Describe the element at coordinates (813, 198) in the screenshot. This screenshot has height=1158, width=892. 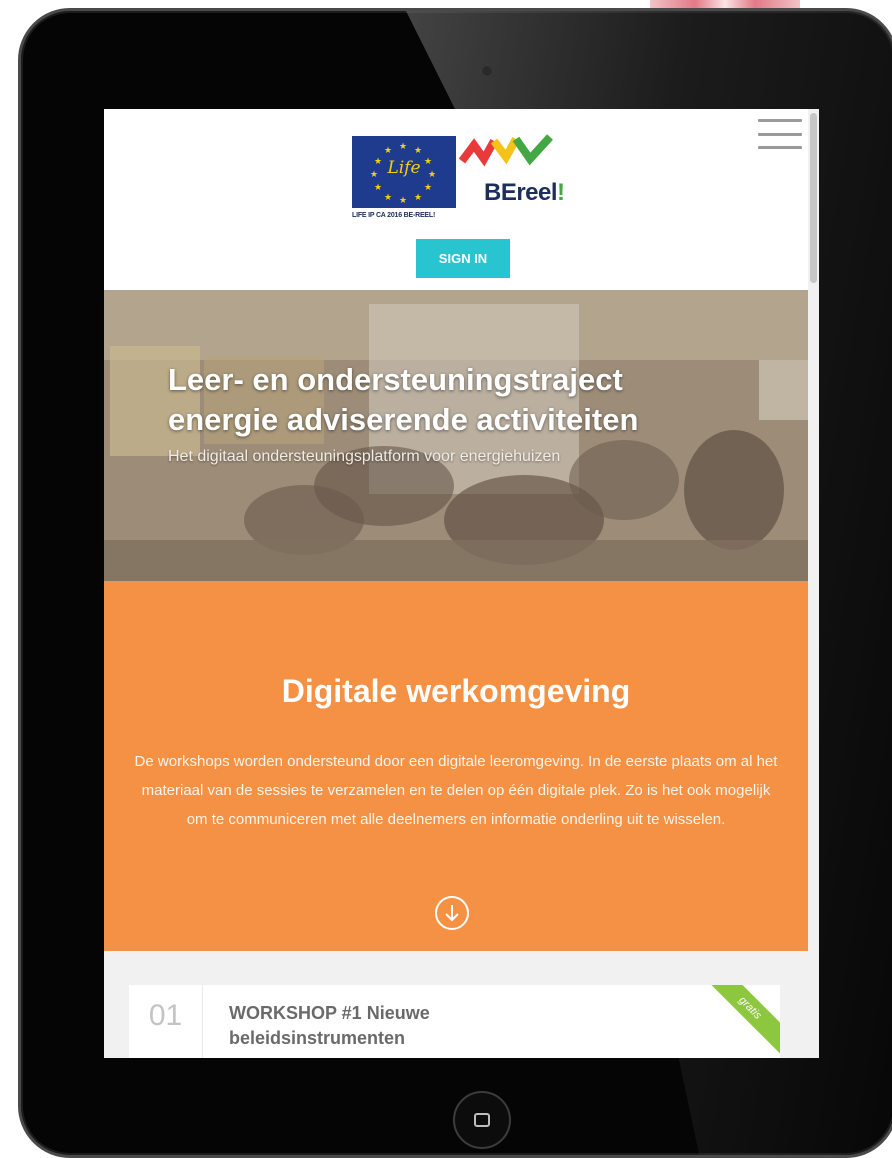
I see `scrollbar-thumb` at that location.